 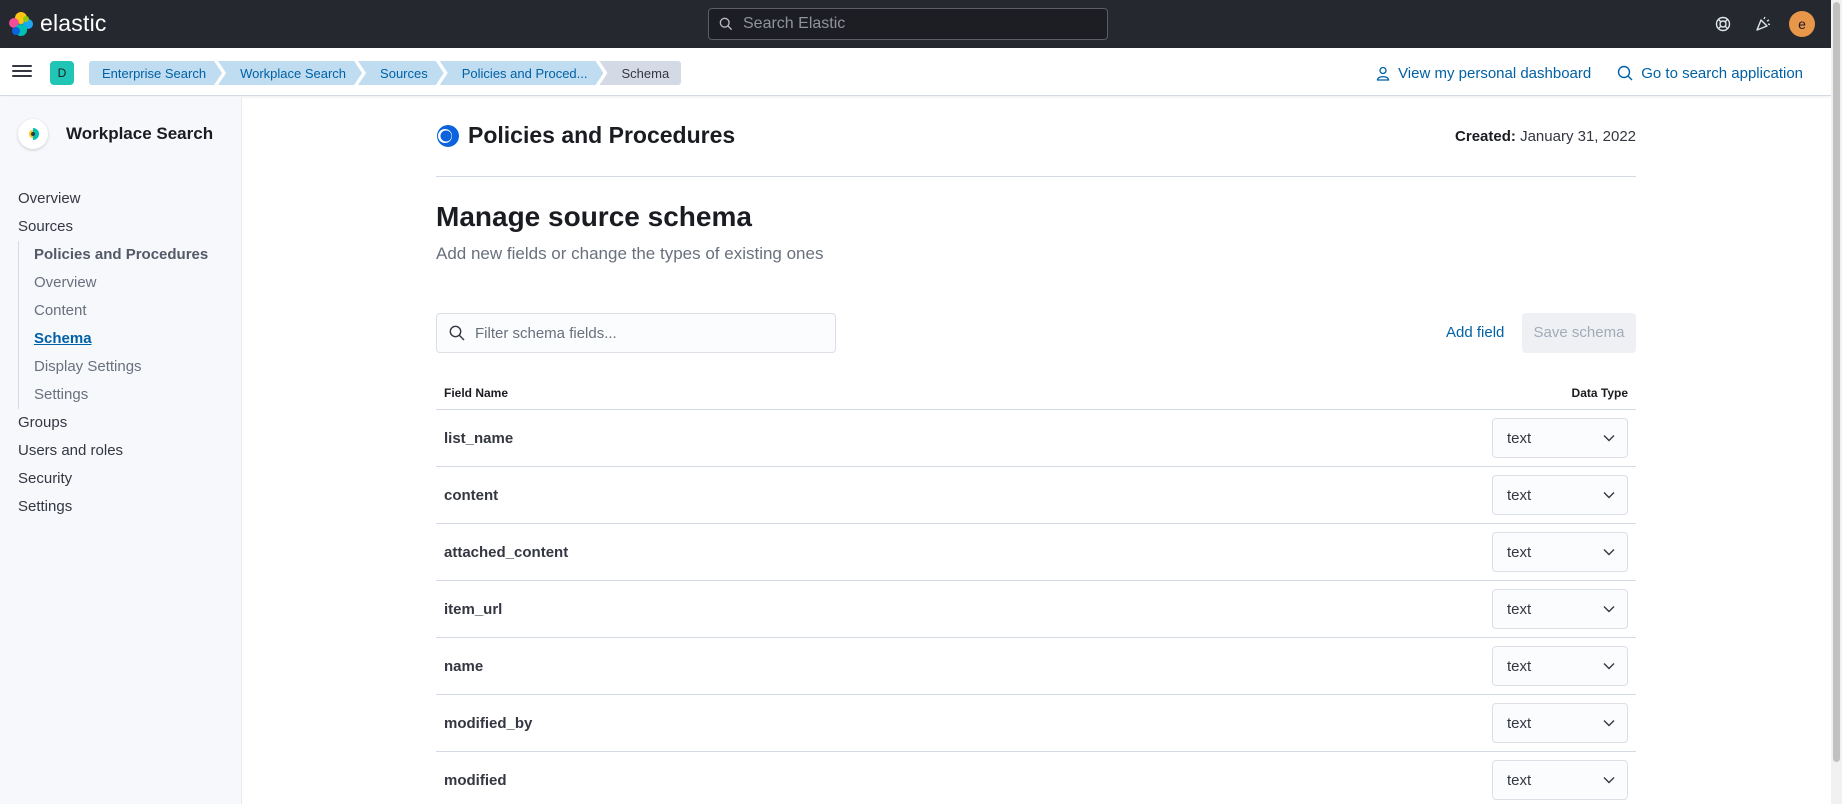 What do you see at coordinates (479, 438) in the screenshot?
I see `field-name: list_name` at bounding box center [479, 438].